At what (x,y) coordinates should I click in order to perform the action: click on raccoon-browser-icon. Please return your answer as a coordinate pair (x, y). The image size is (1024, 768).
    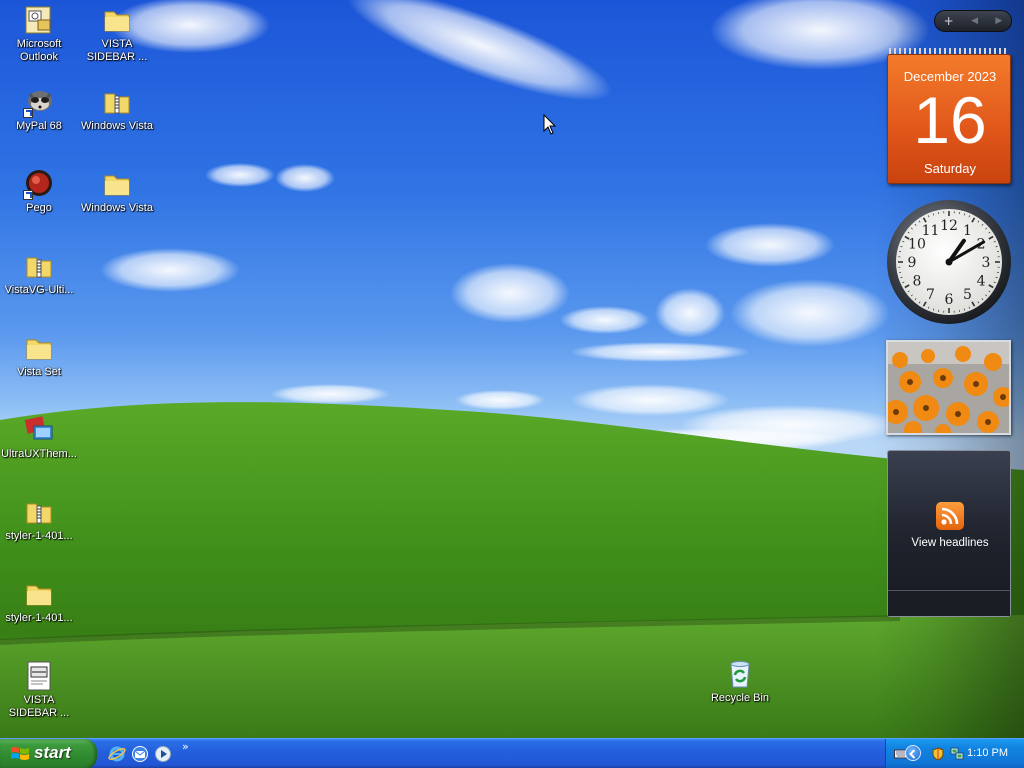
    Looking at the image, I should click on (39, 102).